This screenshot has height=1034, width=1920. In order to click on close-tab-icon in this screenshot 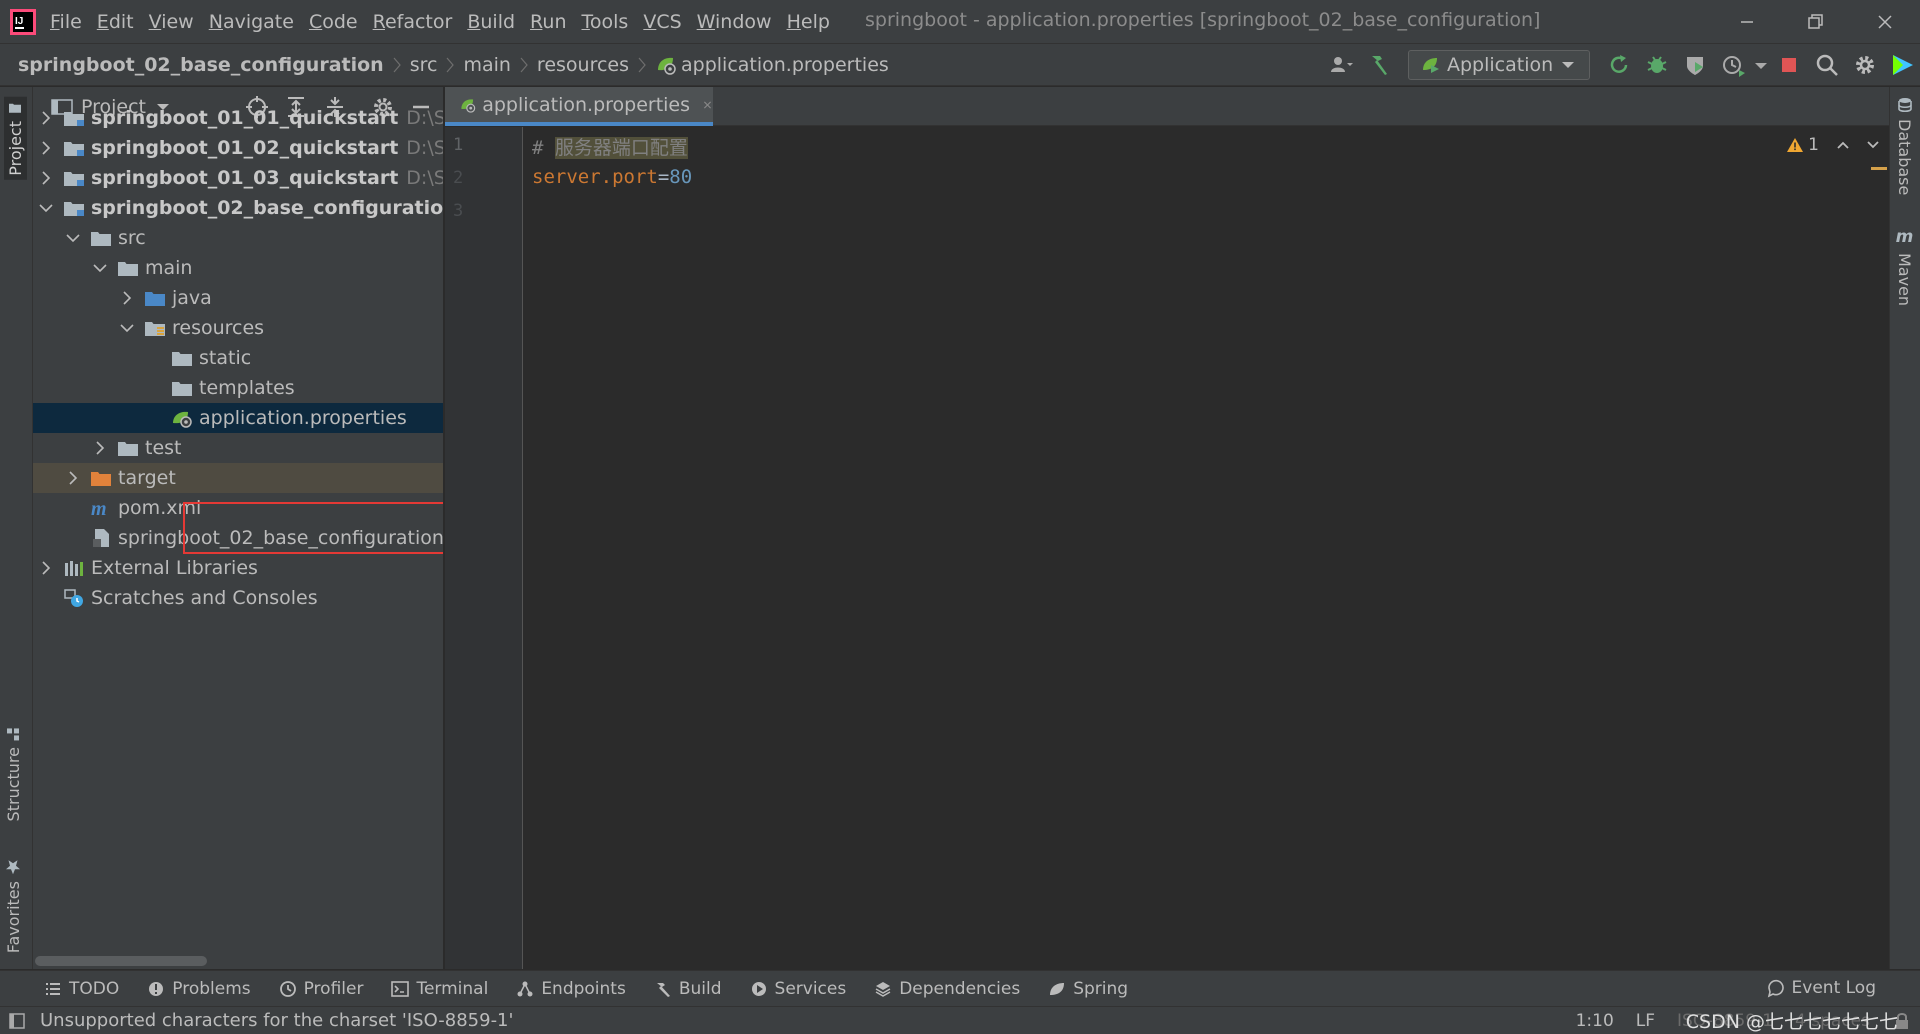, I will do `click(707, 105)`.